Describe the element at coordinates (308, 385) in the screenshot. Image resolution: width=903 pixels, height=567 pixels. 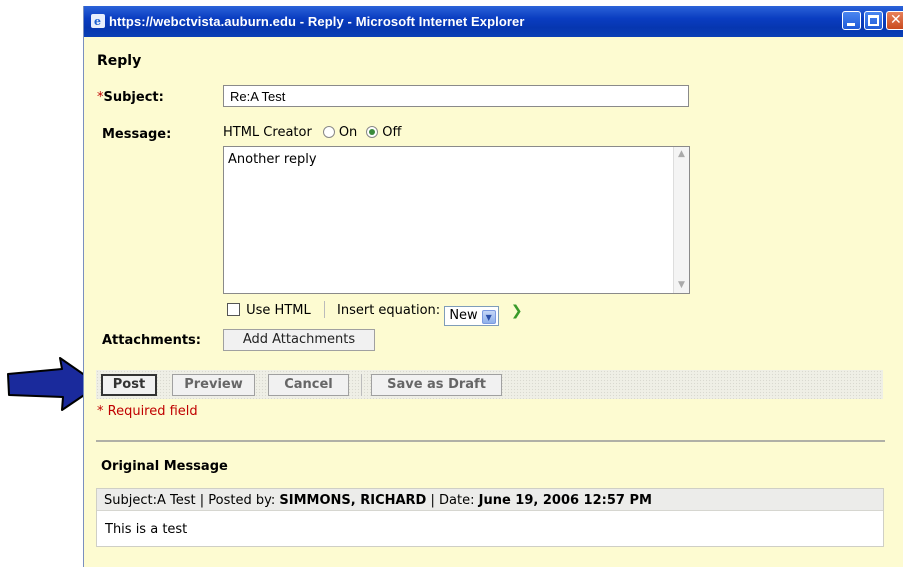
I see `cancel-button: Cancel` at that location.